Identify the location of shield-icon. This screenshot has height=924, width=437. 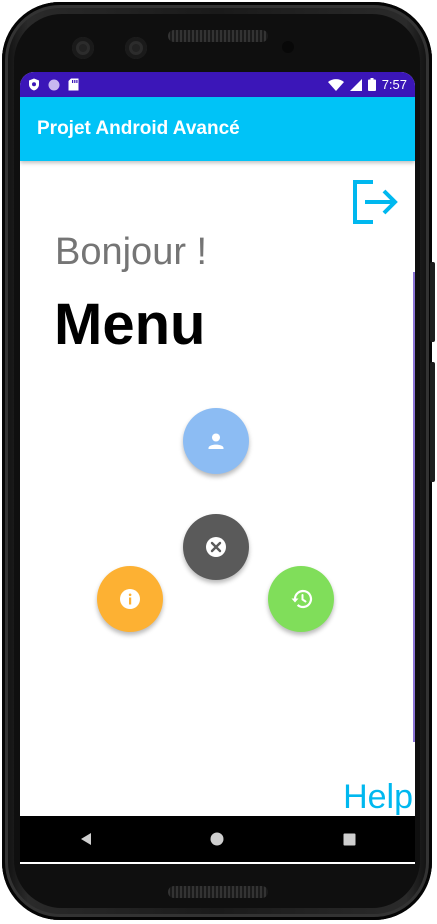
(34, 84).